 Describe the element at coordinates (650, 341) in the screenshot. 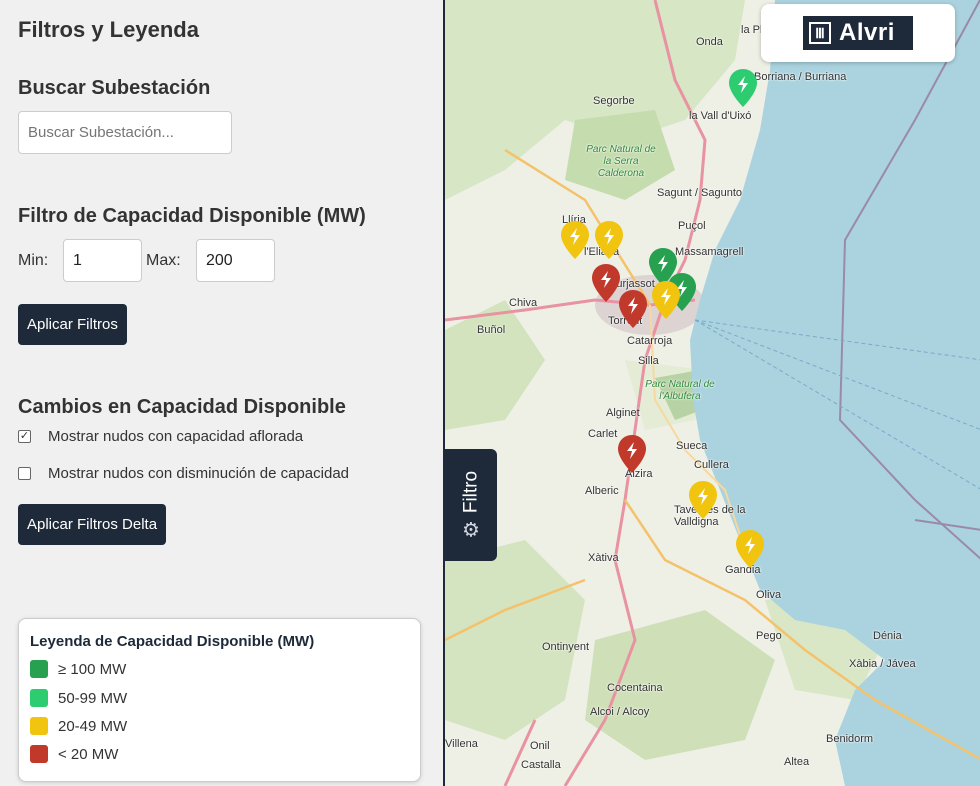

I see `place-label: Catarroja` at that location.